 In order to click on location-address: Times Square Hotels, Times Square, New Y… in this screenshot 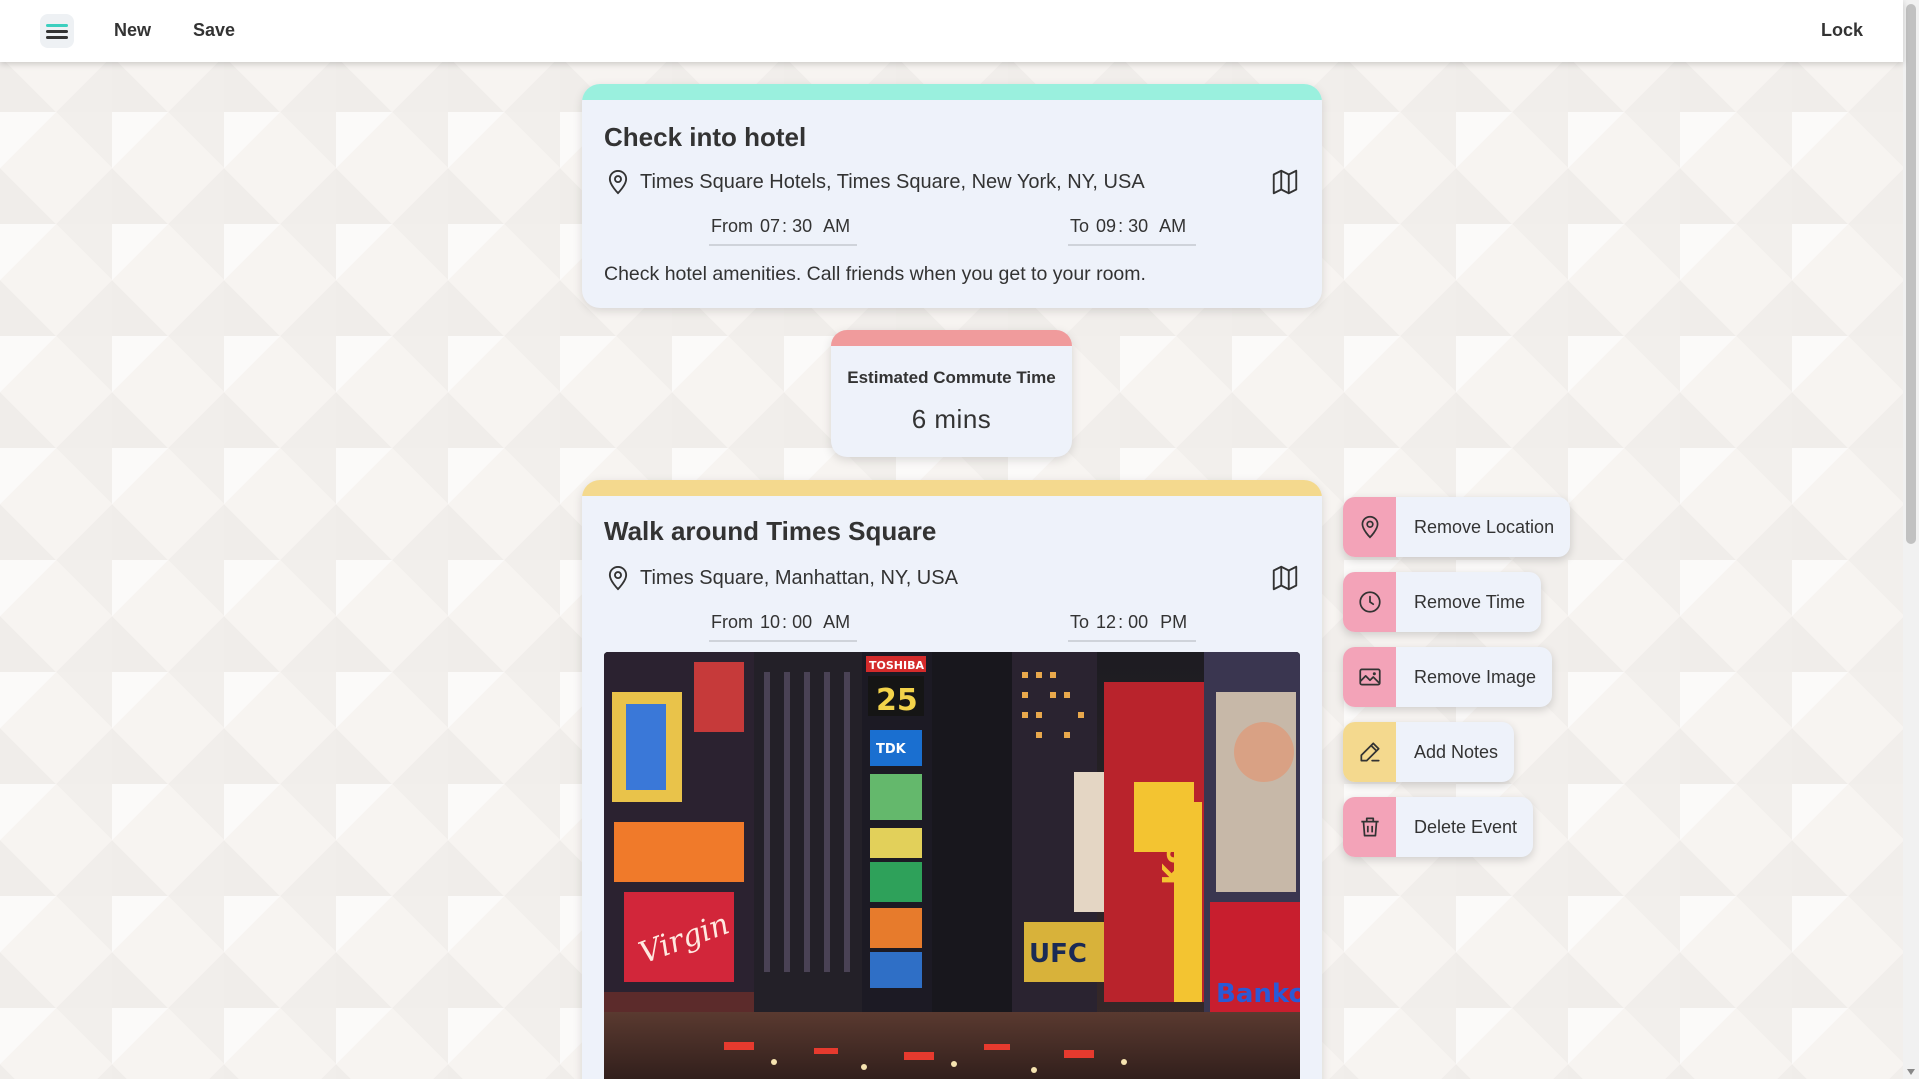, I will do `click(955, 182)`.